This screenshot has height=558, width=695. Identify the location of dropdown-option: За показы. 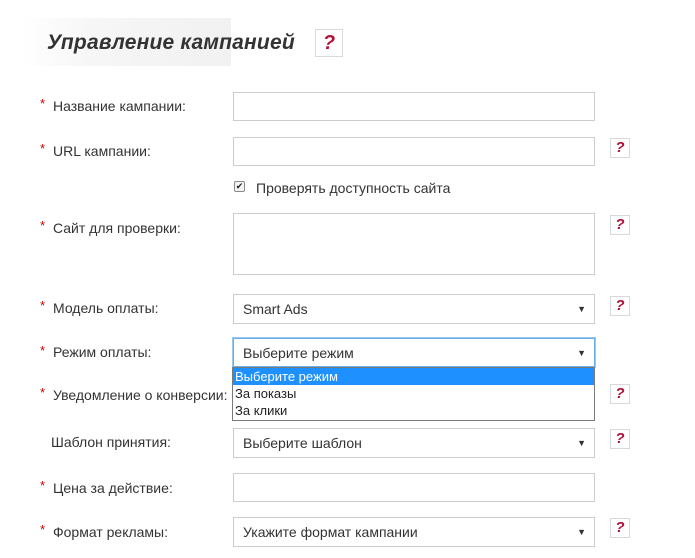
(413, 393).